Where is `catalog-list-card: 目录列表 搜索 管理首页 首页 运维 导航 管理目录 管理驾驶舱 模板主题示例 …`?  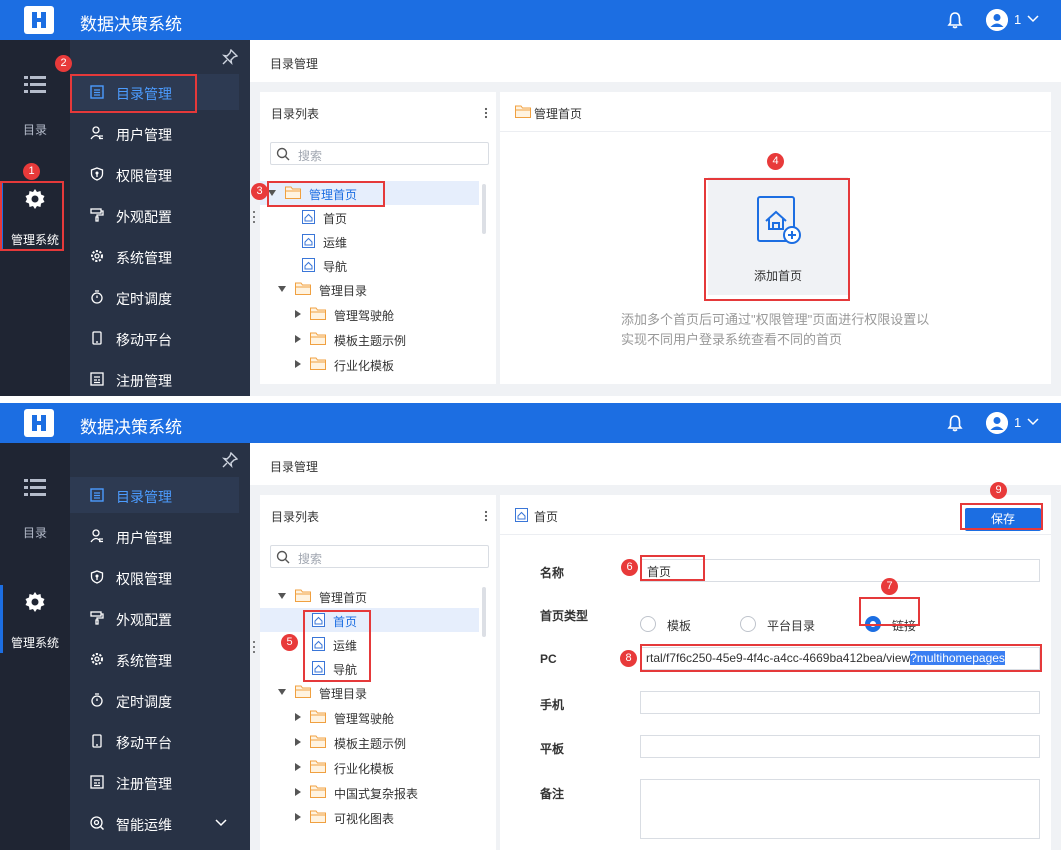 catalog-list-card: 目录列表 搜索 管理首页 首页 运维 导航 管理目录 管理驾驶舱 模板主题示例 … is located at coordinates (378, 238).